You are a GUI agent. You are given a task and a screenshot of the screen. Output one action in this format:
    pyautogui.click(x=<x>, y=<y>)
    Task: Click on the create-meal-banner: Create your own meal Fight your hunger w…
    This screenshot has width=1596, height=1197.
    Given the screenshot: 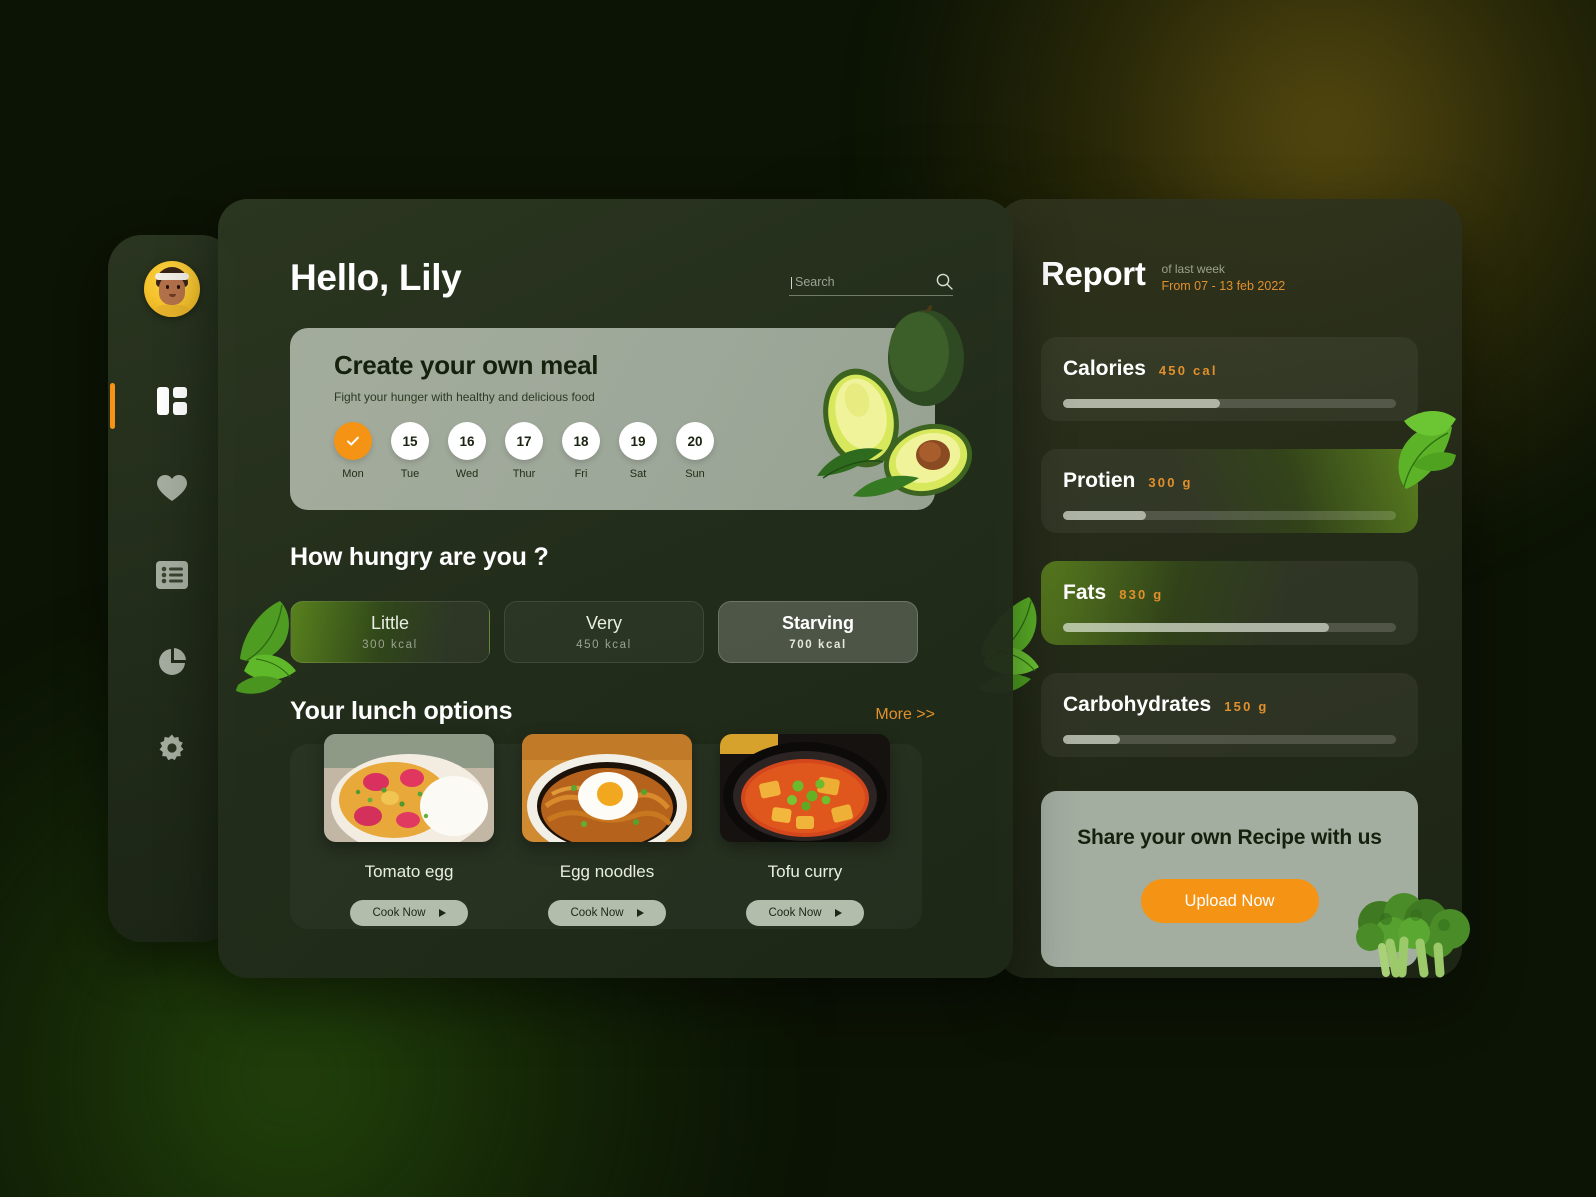 What is the action you would take?
    pyautogui.click(x=631, y=407)
    